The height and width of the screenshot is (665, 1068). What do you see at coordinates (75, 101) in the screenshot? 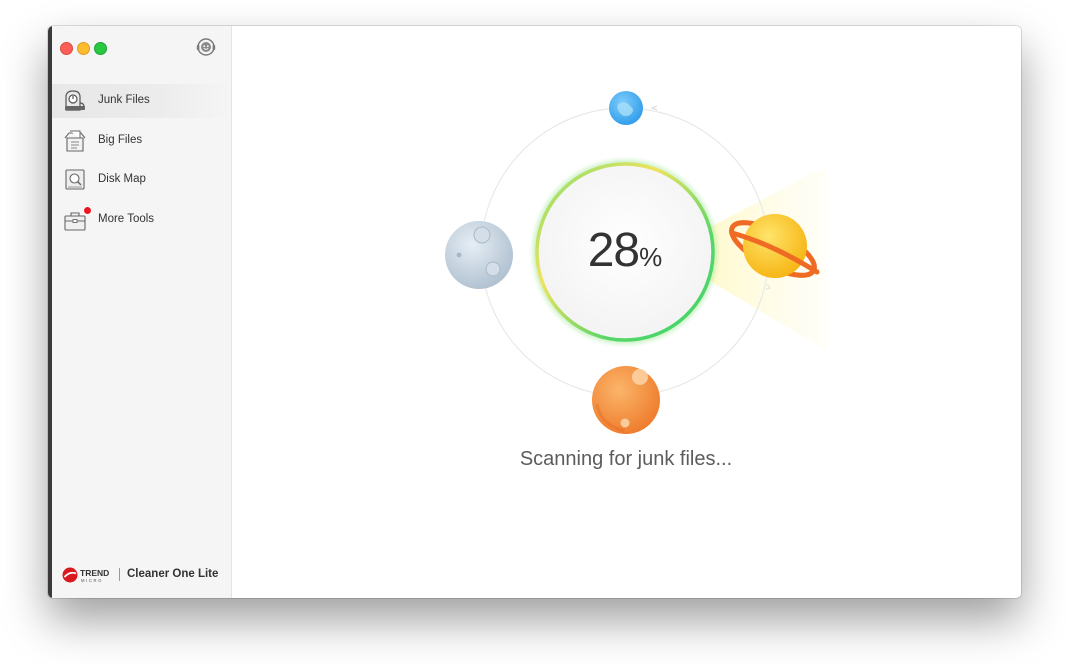
I see `vacuum-icon` at bounding box center [75, 101].